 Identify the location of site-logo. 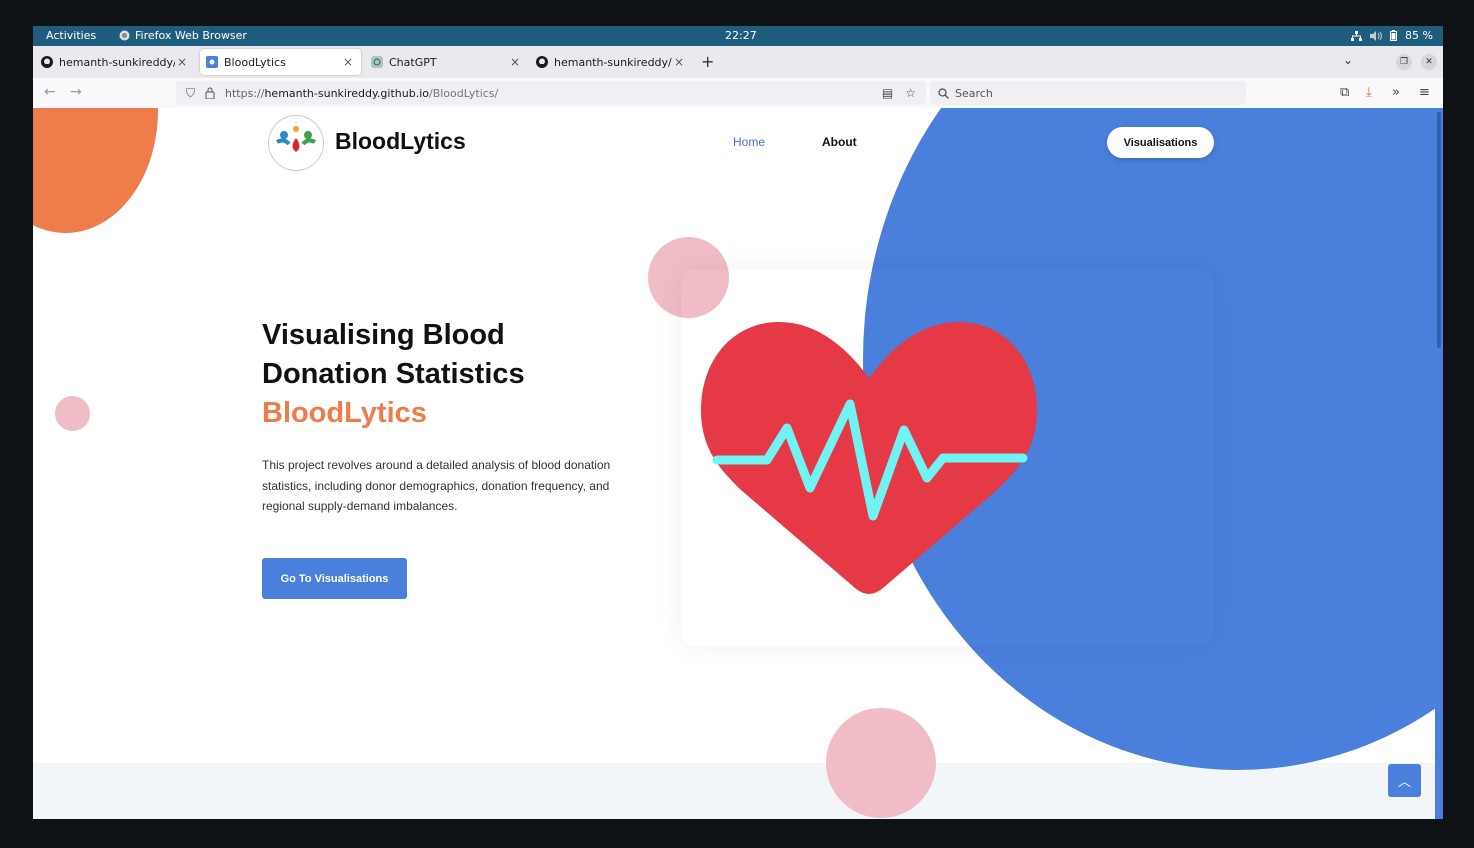
(296, 143).